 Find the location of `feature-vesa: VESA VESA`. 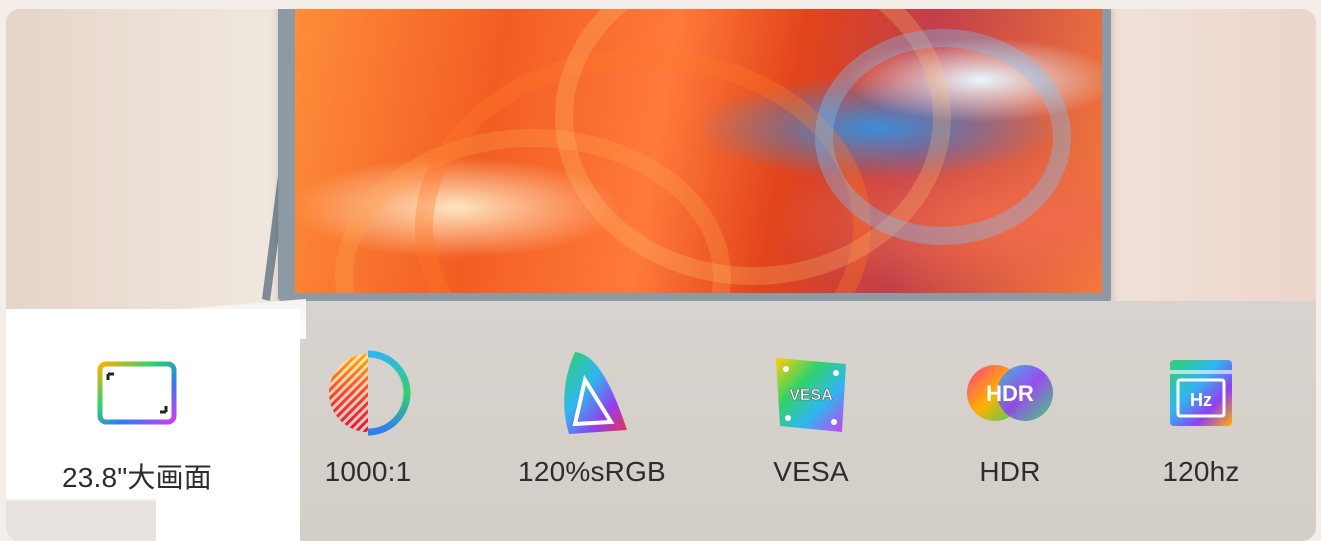

feature-vesa: VESA VESA is located at coordinates (811, 418).